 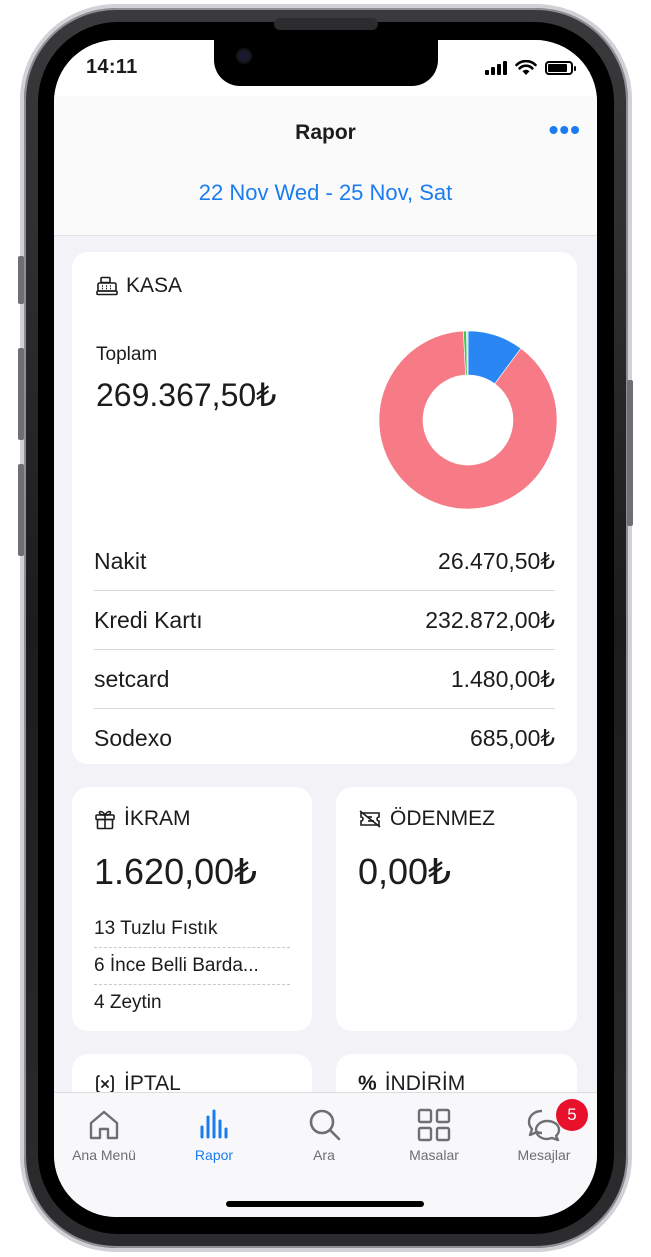 I want to click on cash-register-icon, so click(x=107, y=286).